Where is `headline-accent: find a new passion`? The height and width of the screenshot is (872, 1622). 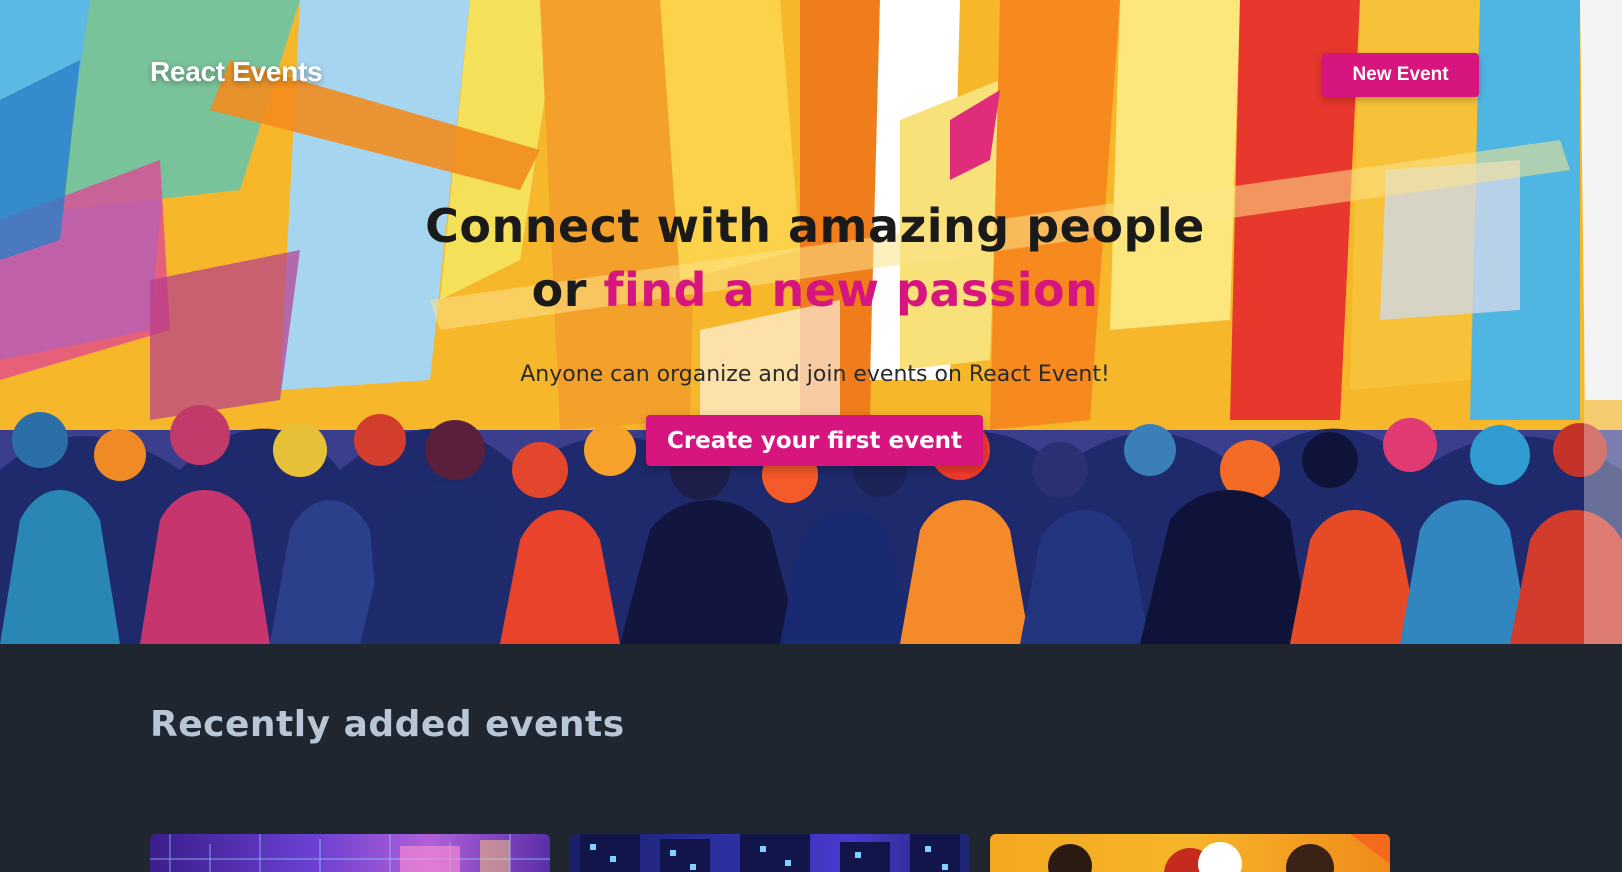
headline-accent: find a new passion is located at coordinates (851, 290).